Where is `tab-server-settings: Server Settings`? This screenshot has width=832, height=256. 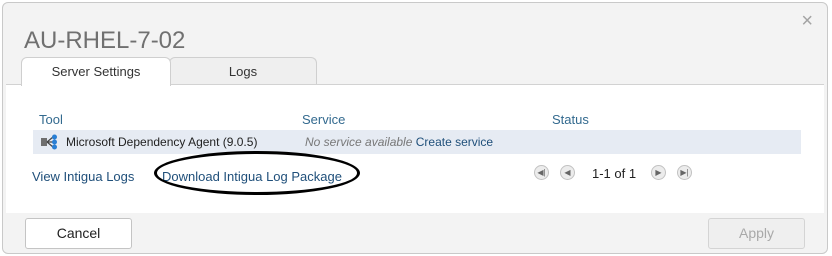
tab-server-settings: Server Settings is located at coordinates (96, 71).